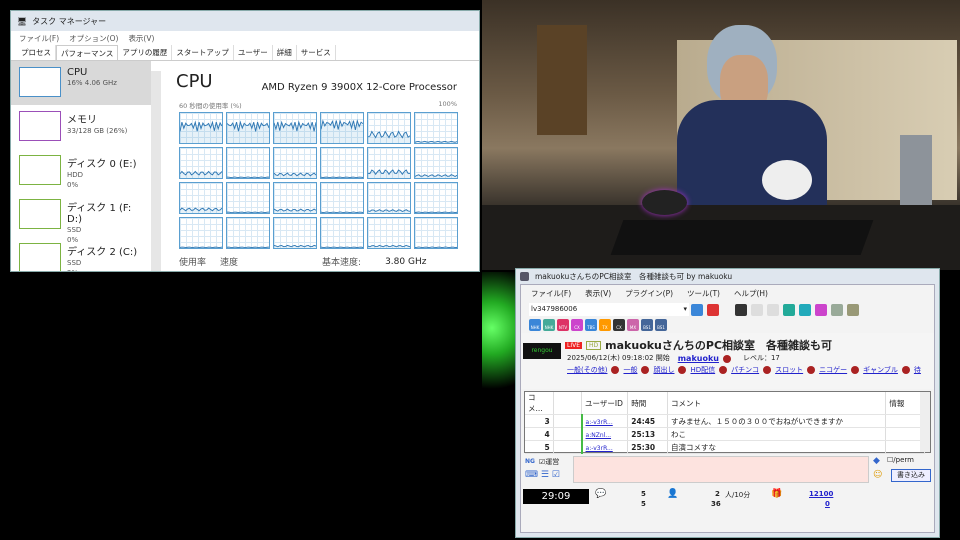 Image resolution: width=960 pixels, height=540 pixels. What do you see at coordinates (253, 52) in the screenshot?
I see `tab-users: ユーザー` at bounding box center [253, 52].